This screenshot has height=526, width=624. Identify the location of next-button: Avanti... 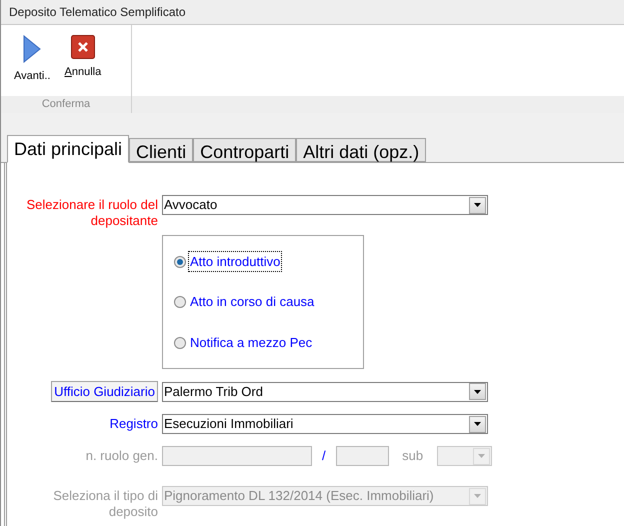
(32, 65).